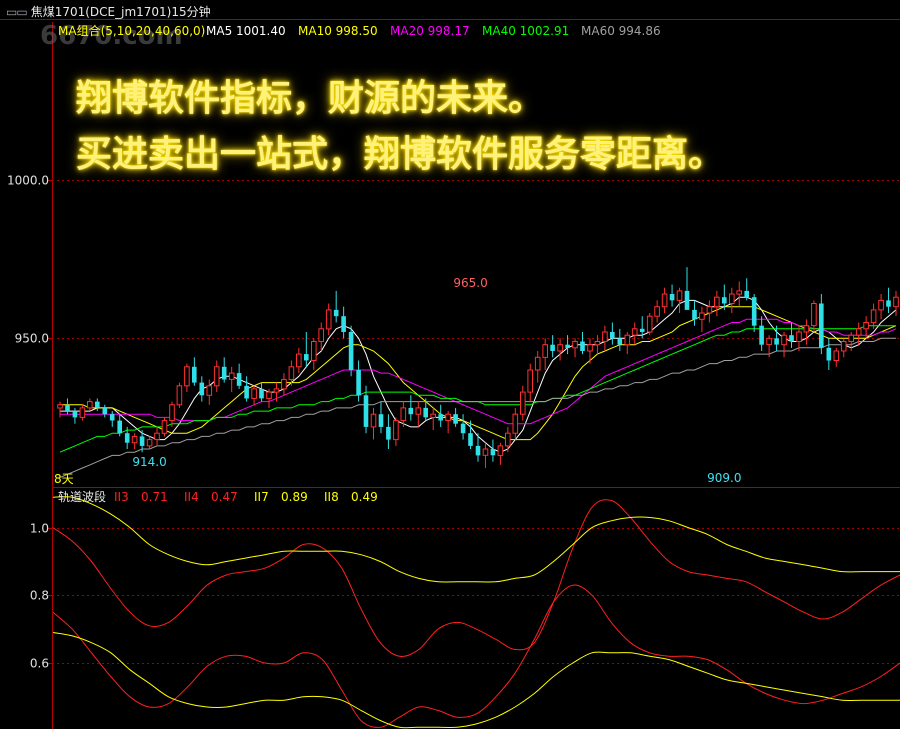 Image resolution: width=900 pixels, height=729 pixels. What do you see at coordinates (261, 497) in the screenshot?
I see `legend-ii7-label: II7` at bounding box center [261, 497].